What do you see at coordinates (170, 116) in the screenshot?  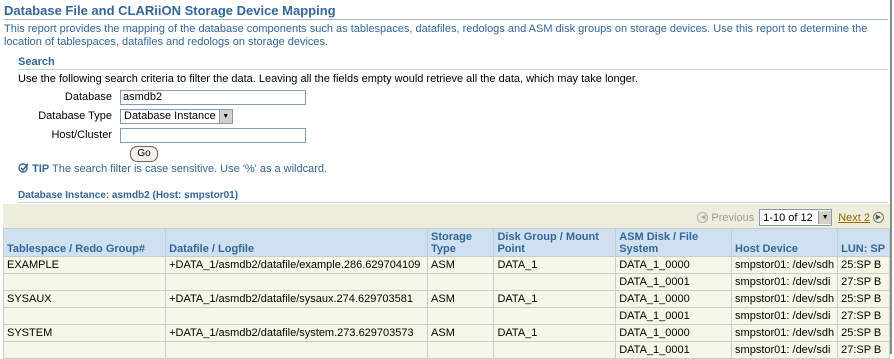 I see `database-type-value: Database Instance` at bounding box center [170, 116].